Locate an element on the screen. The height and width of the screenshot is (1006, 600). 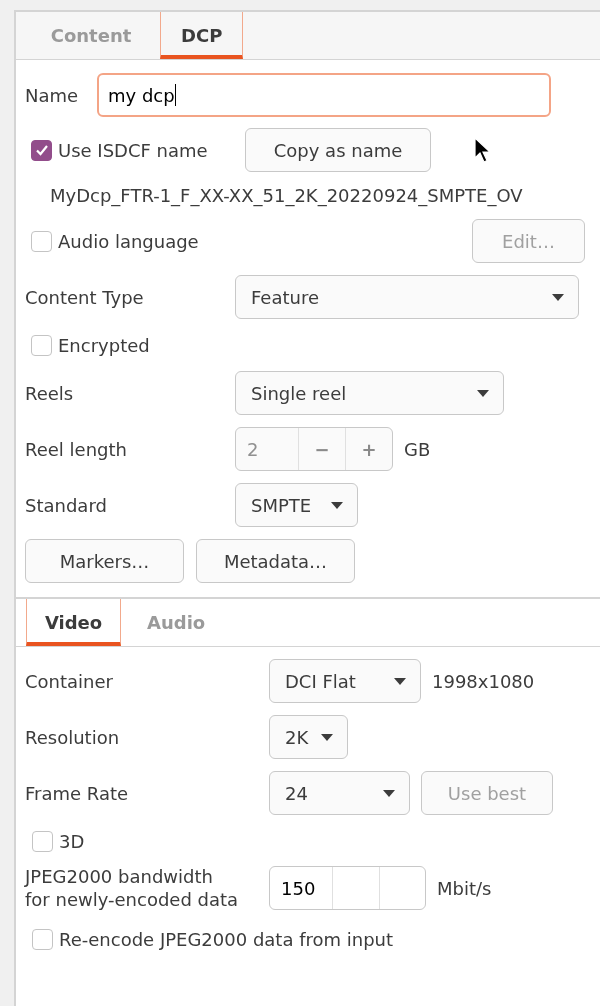
dropdown: Feature is located at coordinates (407, 297).